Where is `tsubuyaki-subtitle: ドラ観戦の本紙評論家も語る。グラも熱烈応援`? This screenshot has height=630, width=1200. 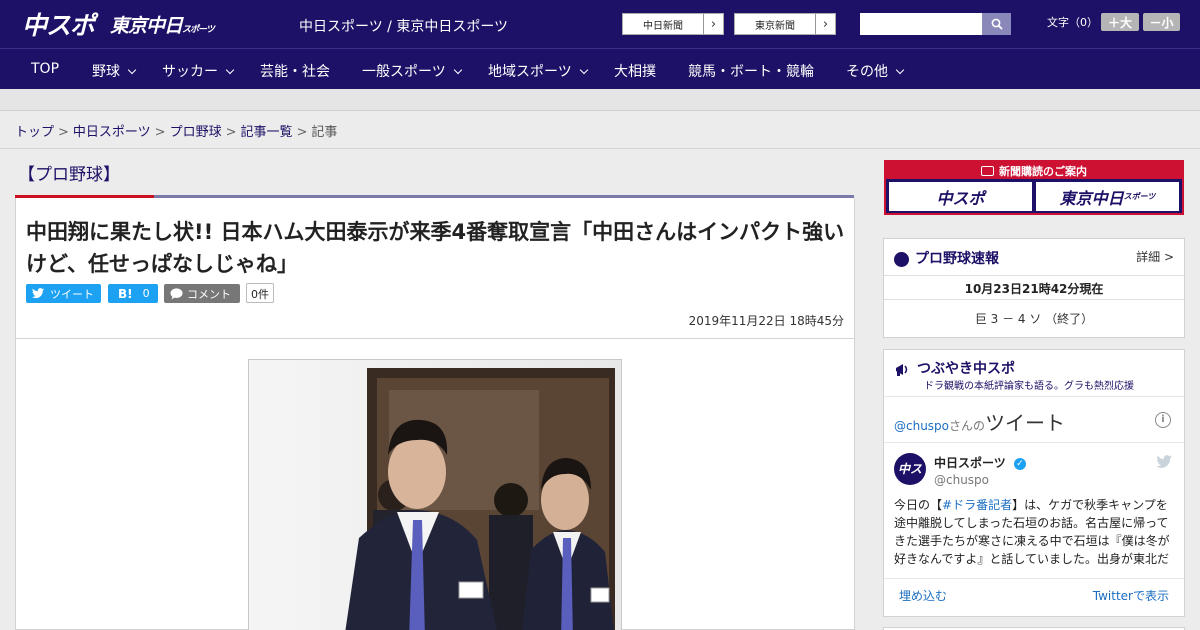 tsubuyaki-subtitle: ドラ観戦の本紙評論家も語る。グラも熱烈応援 is located at coordinates (1029, 386).